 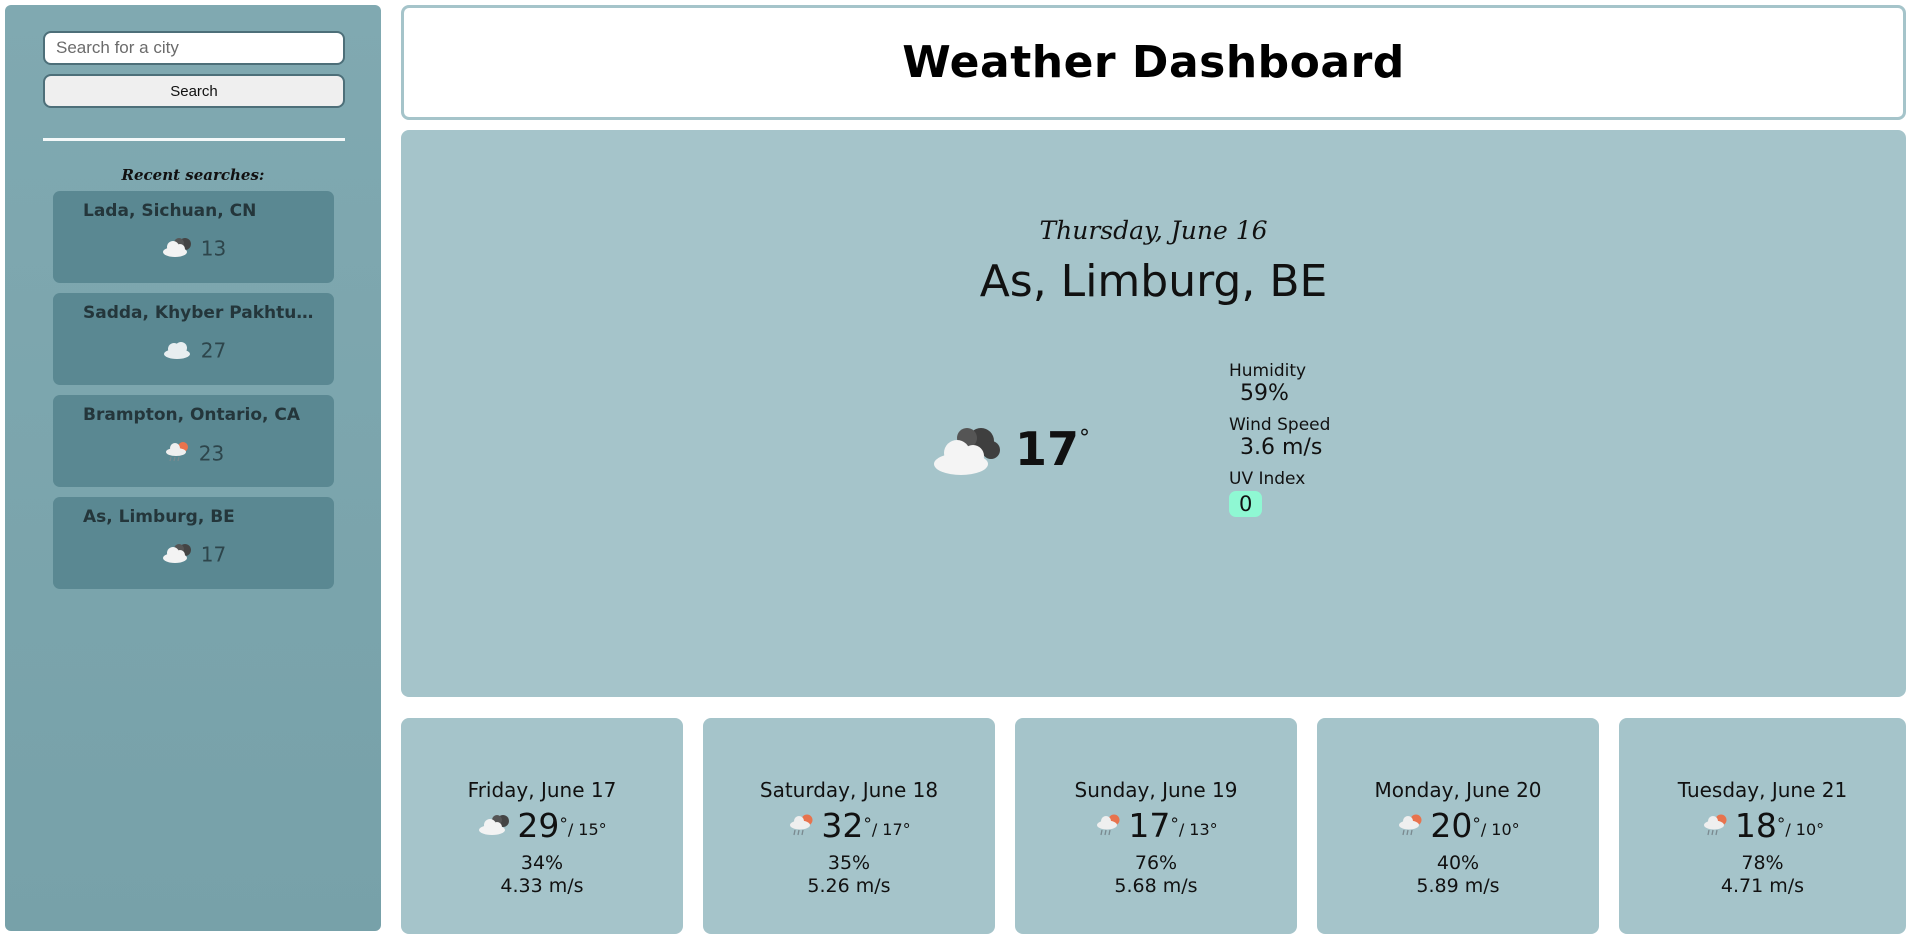 What do you see at coordinates (1268, 371) in the screenshot?
I see `humidity-label: Humidity` at bounding box center [1268, 371].